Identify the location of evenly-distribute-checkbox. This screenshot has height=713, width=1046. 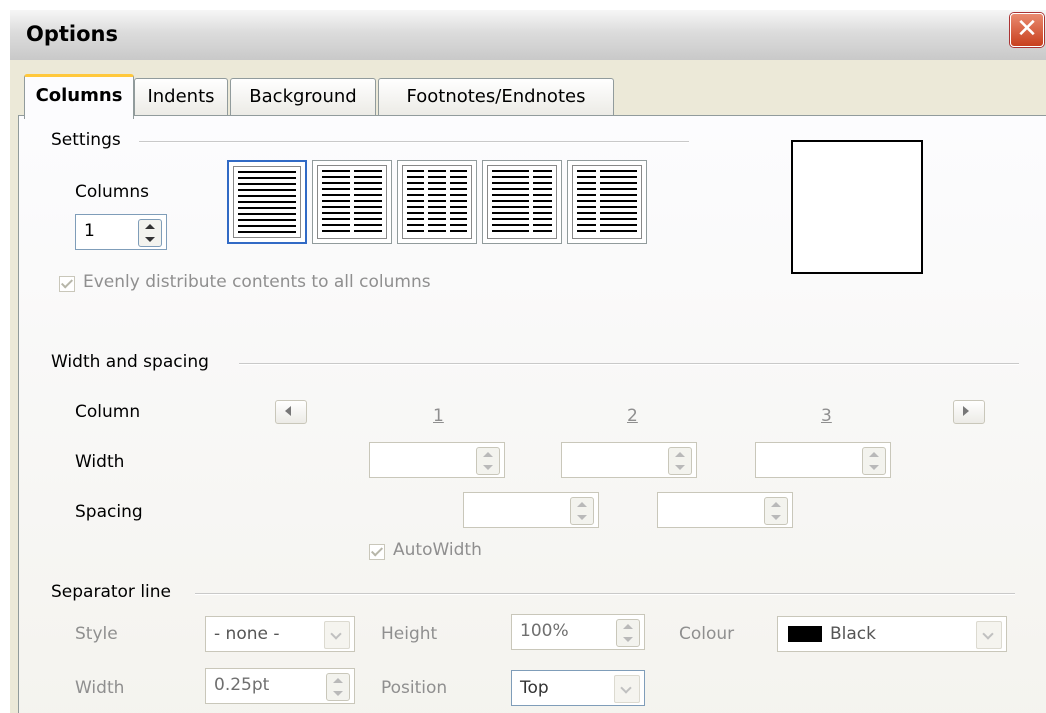
(67, 284).